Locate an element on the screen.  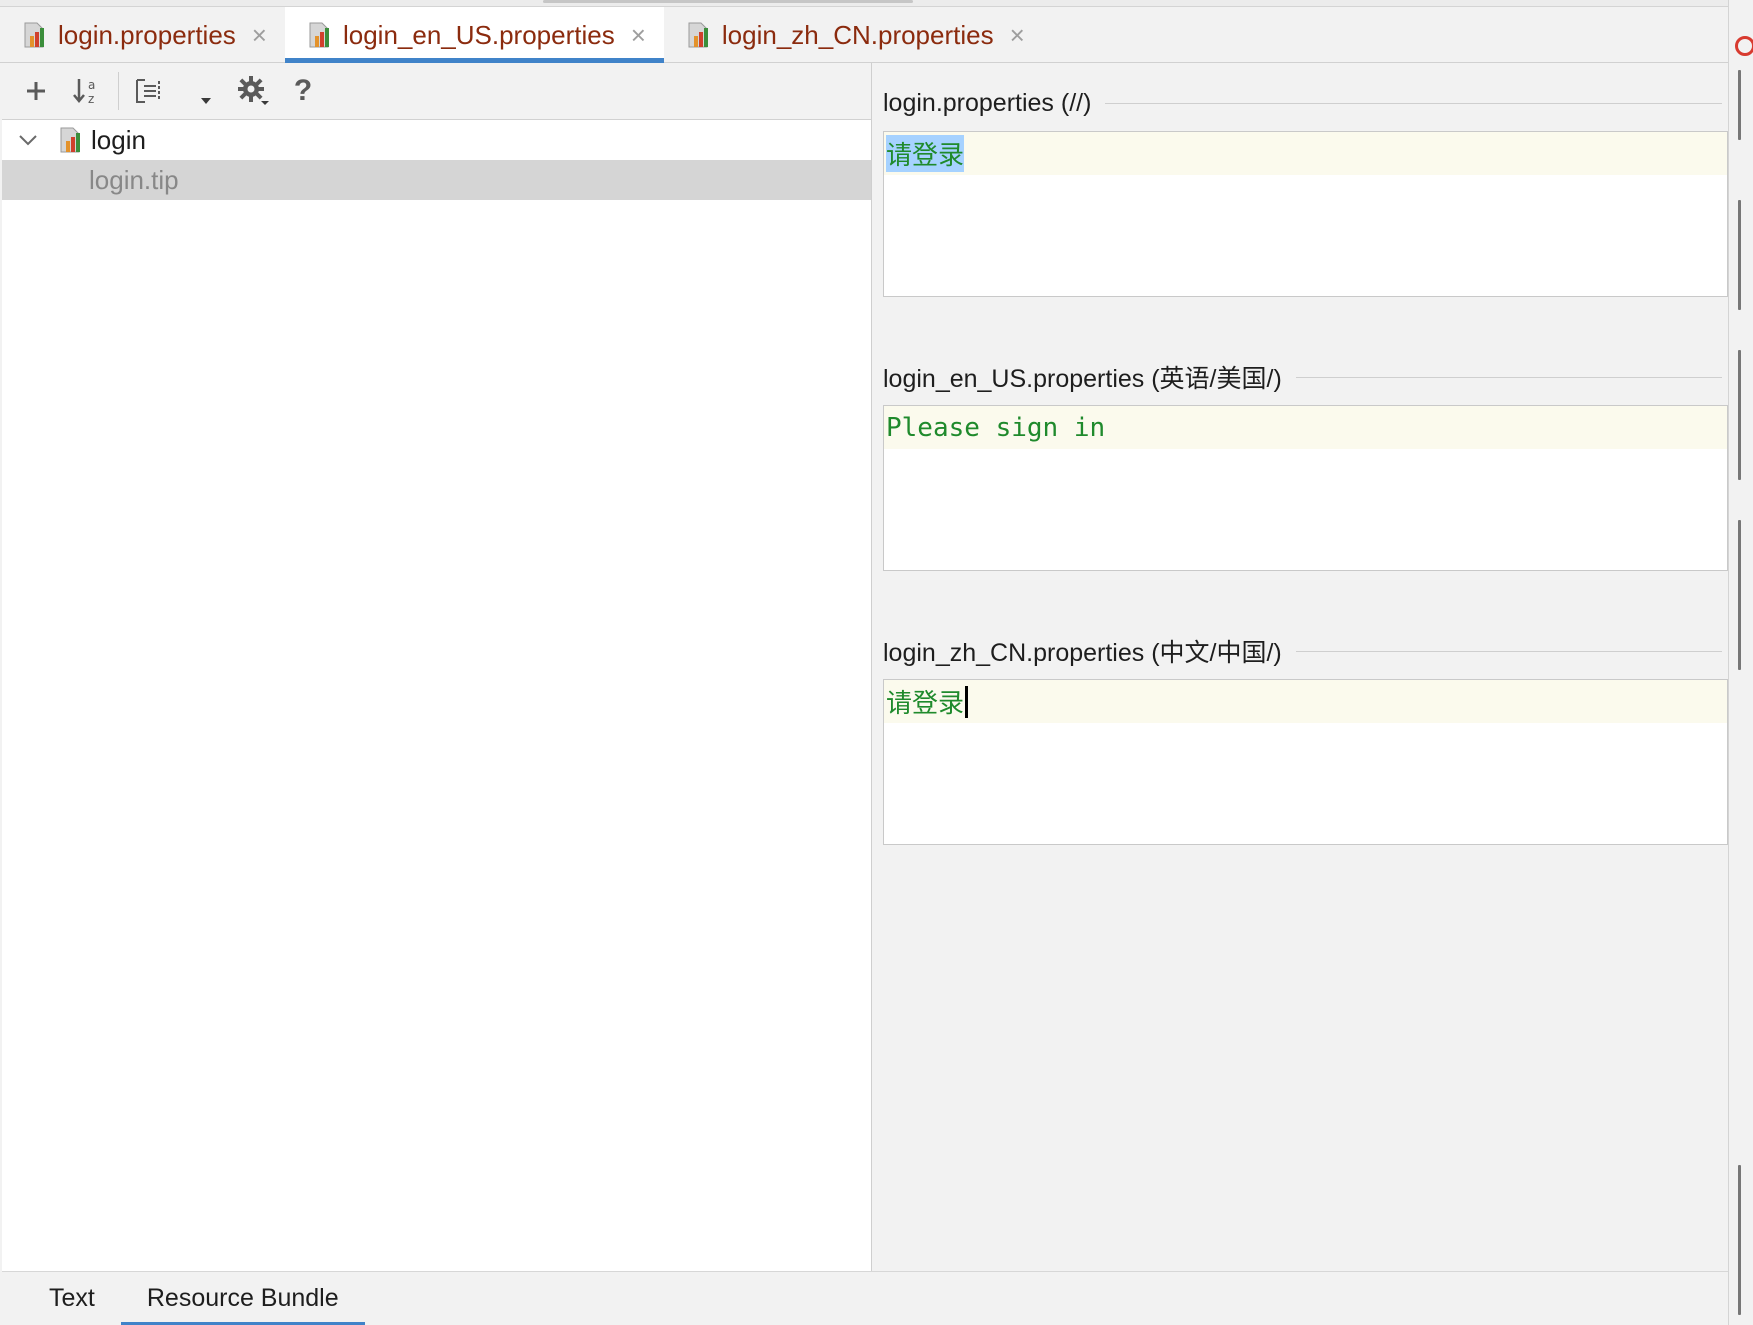
right-tool-window-strip is located at coordinates (1740, 662).